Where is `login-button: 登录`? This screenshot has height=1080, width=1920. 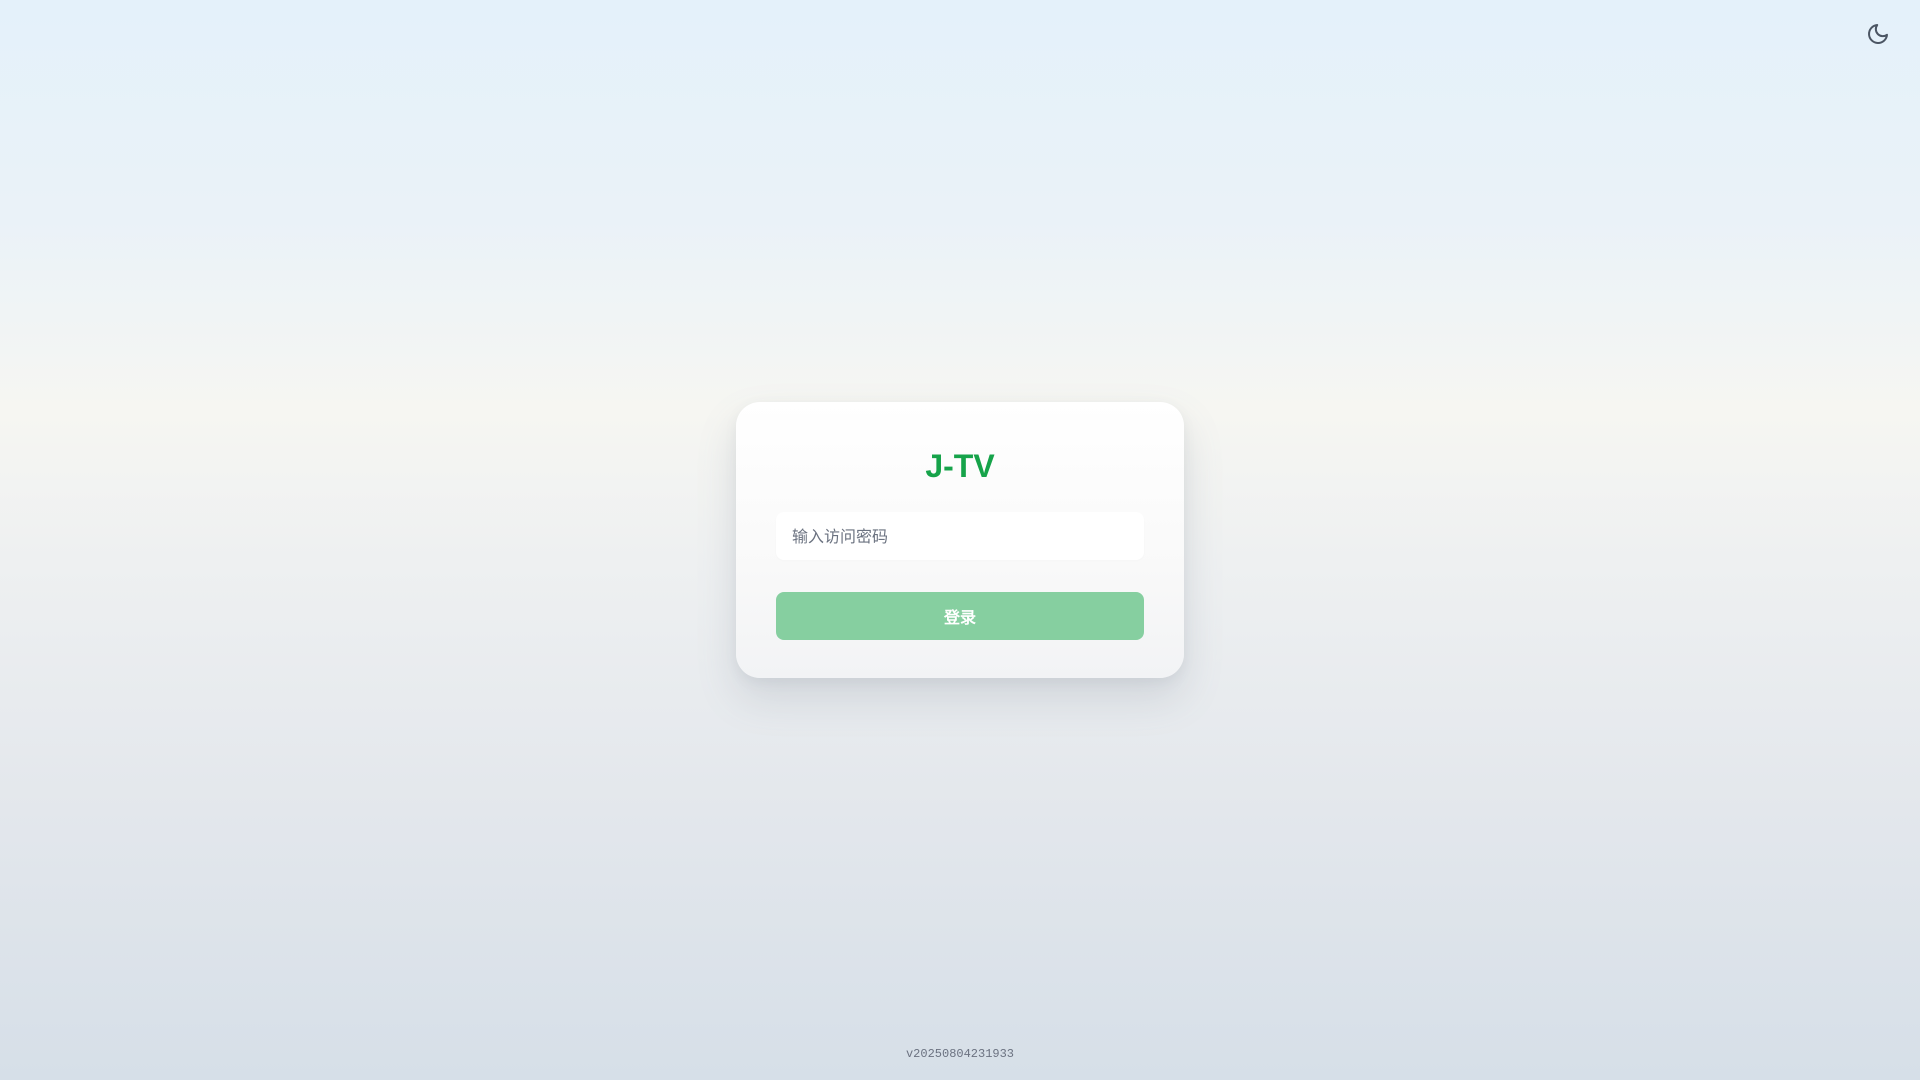 login-button: 登录 is located at coordinates (960, 616).